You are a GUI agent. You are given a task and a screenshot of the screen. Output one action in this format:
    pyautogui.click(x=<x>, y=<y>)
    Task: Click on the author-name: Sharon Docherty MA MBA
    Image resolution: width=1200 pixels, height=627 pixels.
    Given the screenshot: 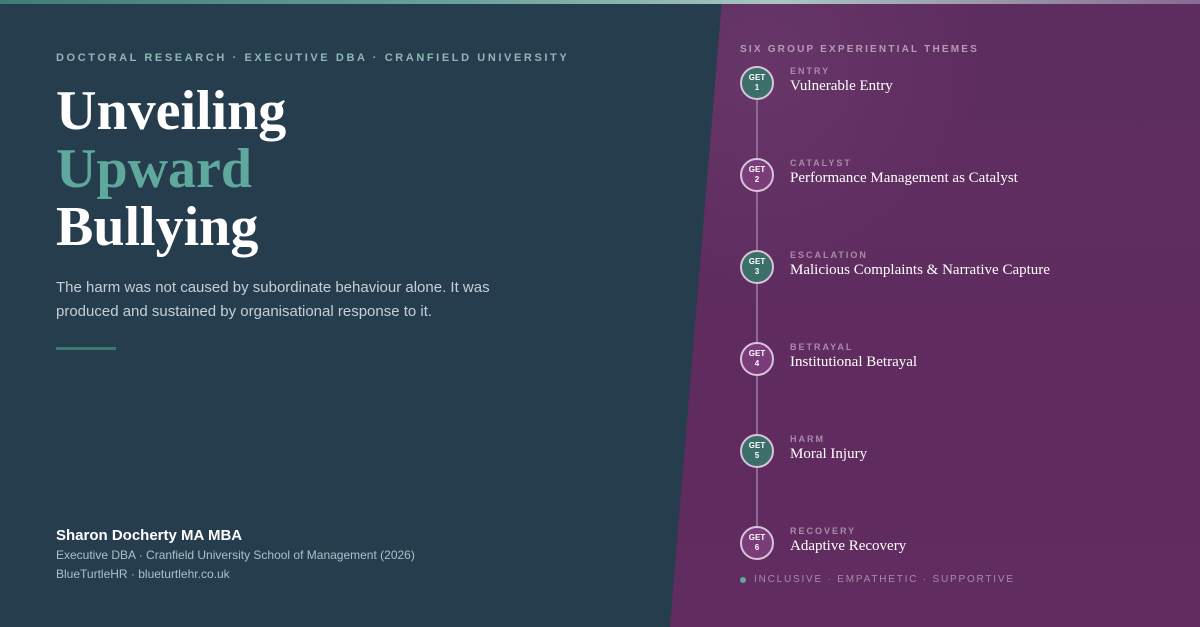 What is the action you would take?
    pyautogui.click(x=149, y=535)
    